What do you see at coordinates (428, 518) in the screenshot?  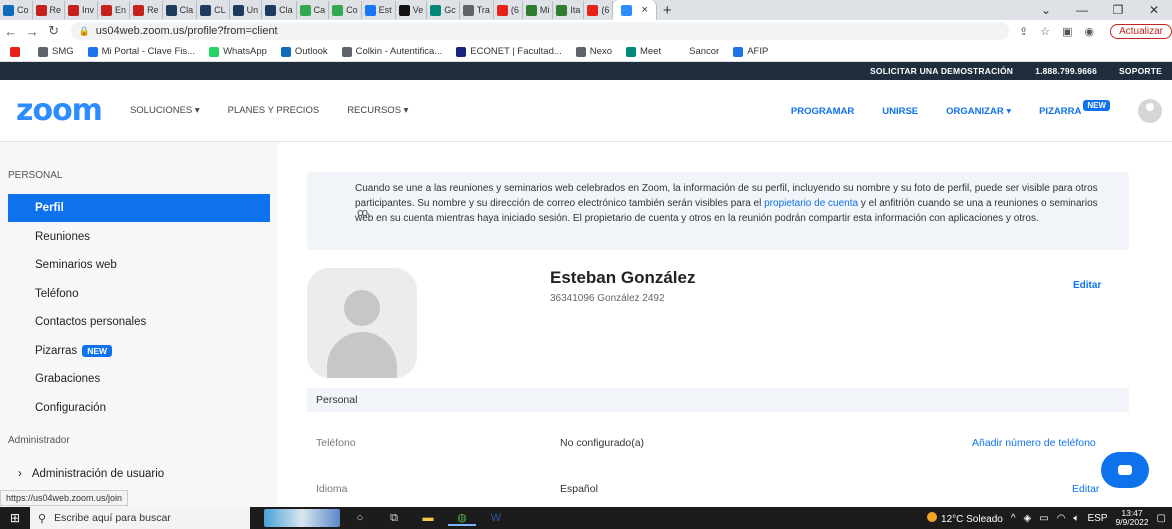 I see `file-explorer-icon: ▬` at bounding box center [428, 518].